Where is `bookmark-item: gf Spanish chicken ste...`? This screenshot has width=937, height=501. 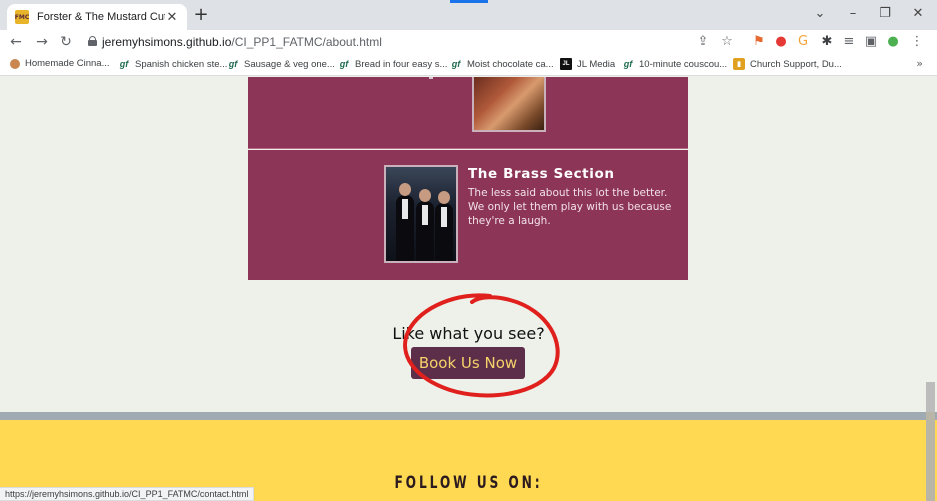 bookmark-item: gf Spanish chicken ste... is located at coordinates (173, 64).